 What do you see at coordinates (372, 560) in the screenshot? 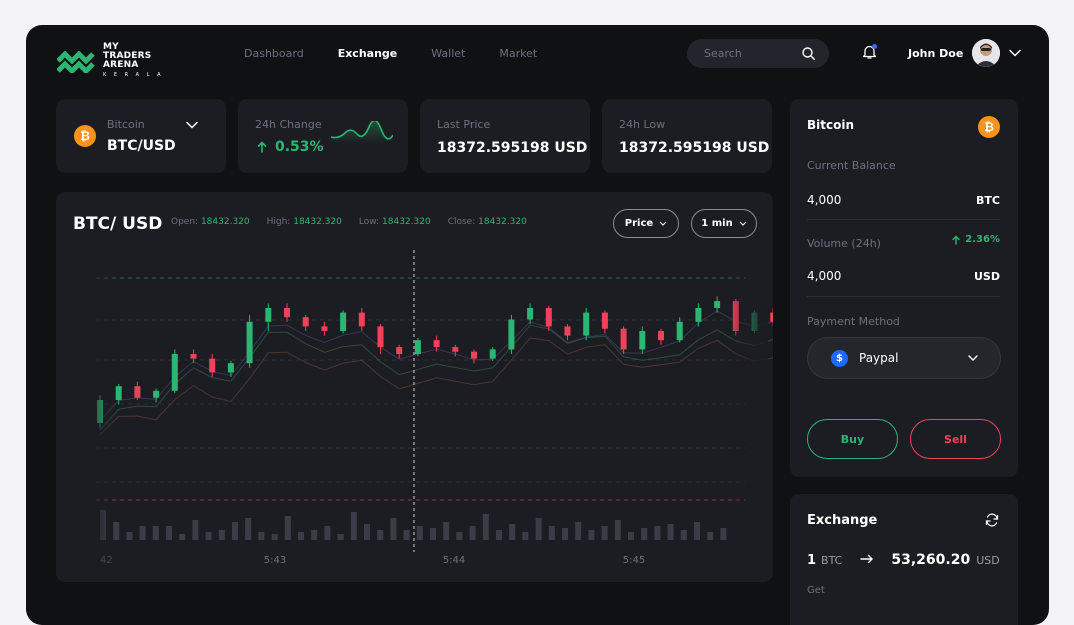
I see `time-axis: 42 5:43 5:44 5:45` at bounding box center [372, 560].